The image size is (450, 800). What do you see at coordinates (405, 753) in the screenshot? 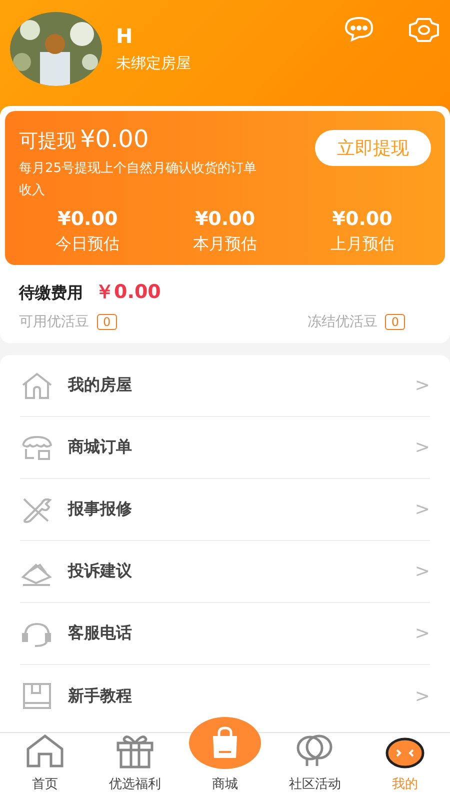
I see `smiley-face-icon` at bounding box center [405, 753].